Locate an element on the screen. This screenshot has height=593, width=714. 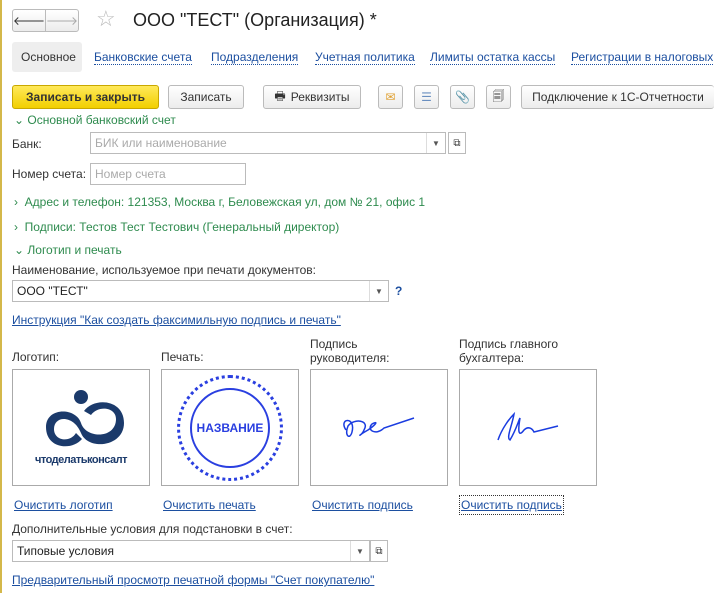
logo-text: чтоделатьконсалт is located at coordinates (81, 460).